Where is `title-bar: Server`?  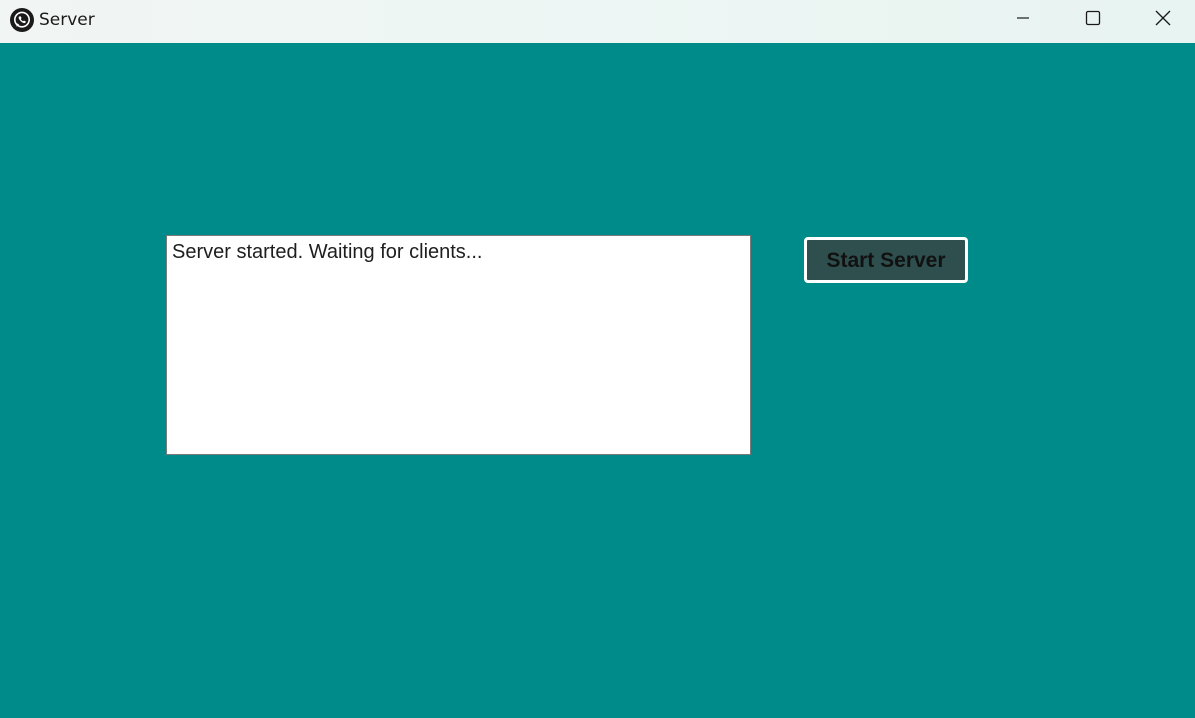 title-bar: Server is located at coordinates (597, 21).